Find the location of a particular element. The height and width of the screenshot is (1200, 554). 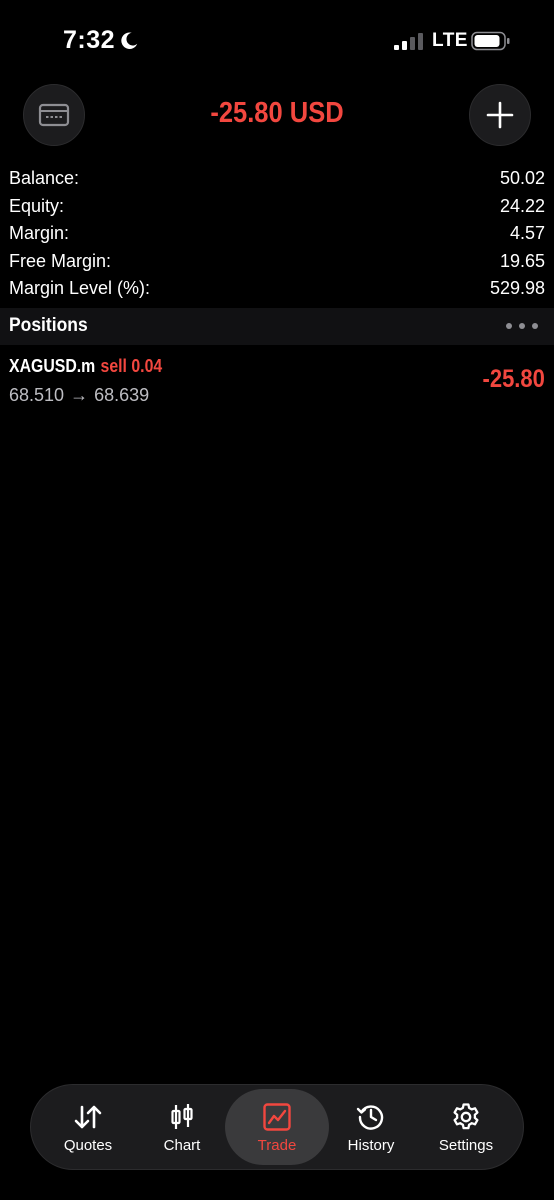

add-order-button is located at coordinates (500, 115).